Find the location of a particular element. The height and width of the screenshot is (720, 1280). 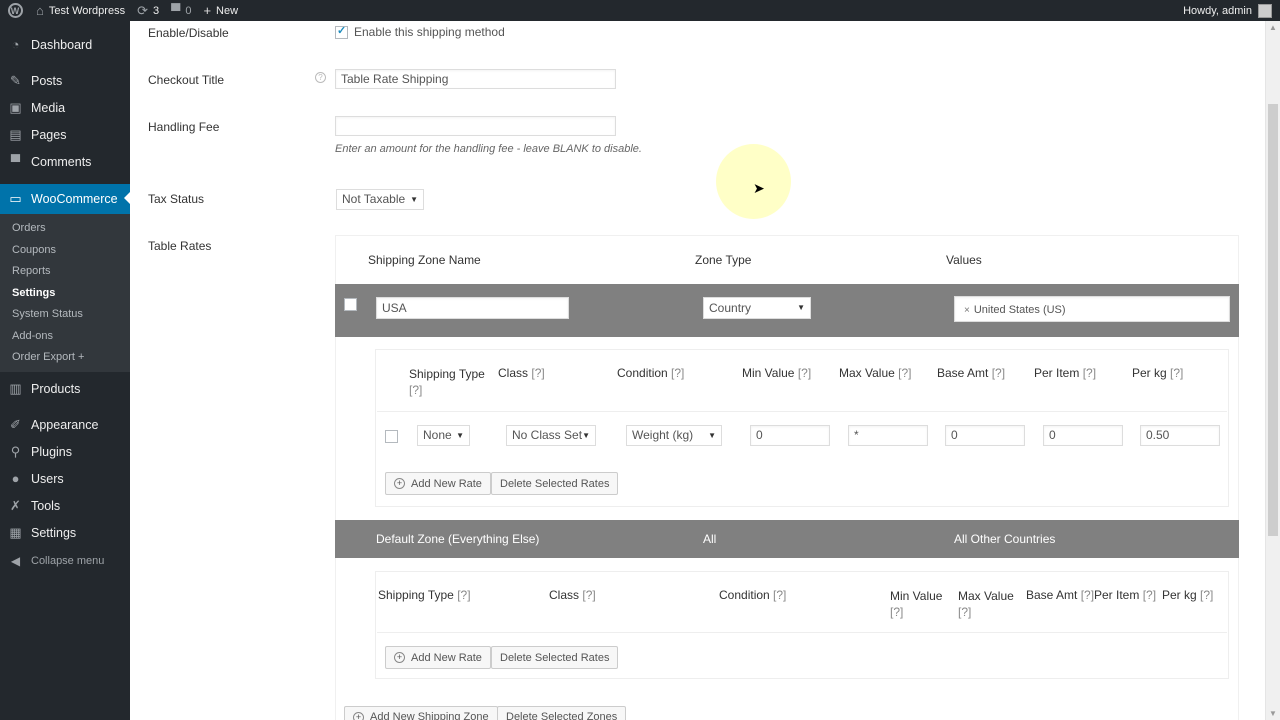

submenu-item-settings: Settings is located at coordinates (33, 293).